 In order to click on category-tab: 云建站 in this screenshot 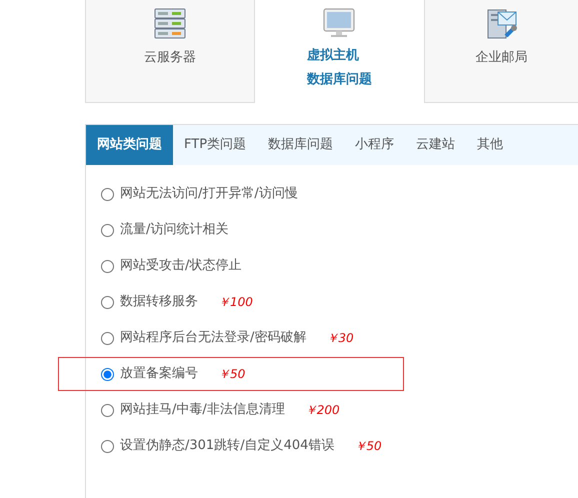, I will do `click(435, 145)`.